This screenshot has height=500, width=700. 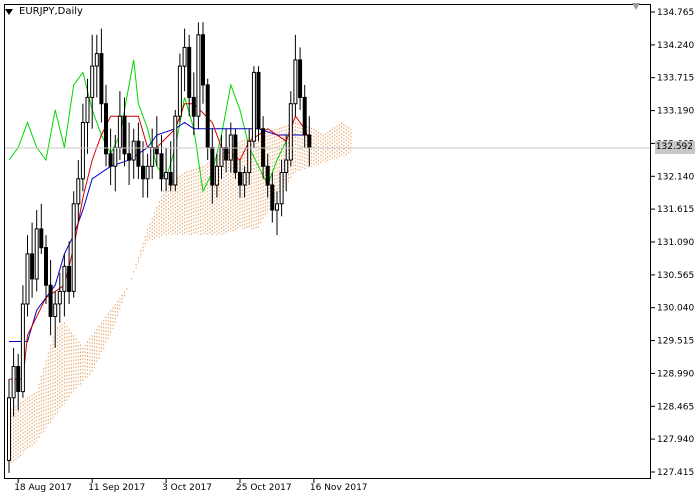 What do you see at coordinates (675, 407) in the screenshot?
I see `y-tick-label-12: 128.465` at bounding box center [675, 407].